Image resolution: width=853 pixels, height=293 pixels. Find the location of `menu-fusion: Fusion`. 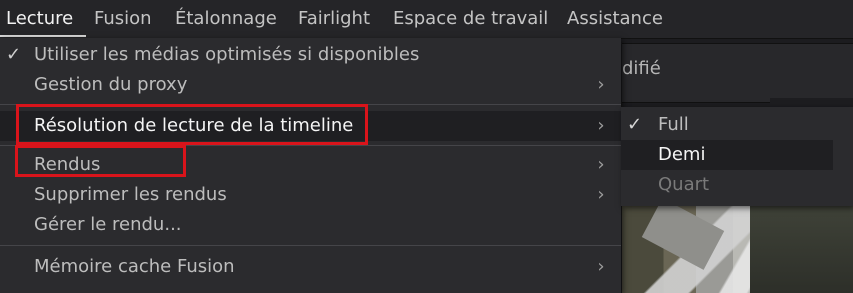

menu-fusion: Fusion is located at coordinates (123, 19).